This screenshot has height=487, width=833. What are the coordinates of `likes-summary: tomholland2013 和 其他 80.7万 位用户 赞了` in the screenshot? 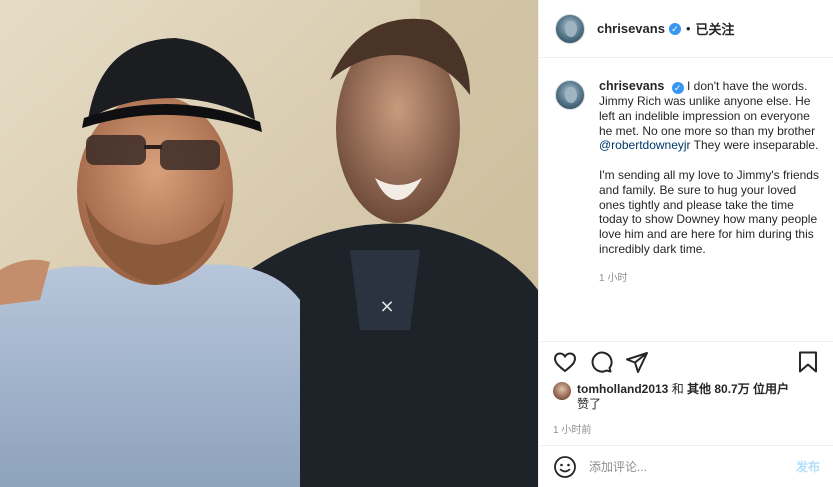 It's located at (686, 397).